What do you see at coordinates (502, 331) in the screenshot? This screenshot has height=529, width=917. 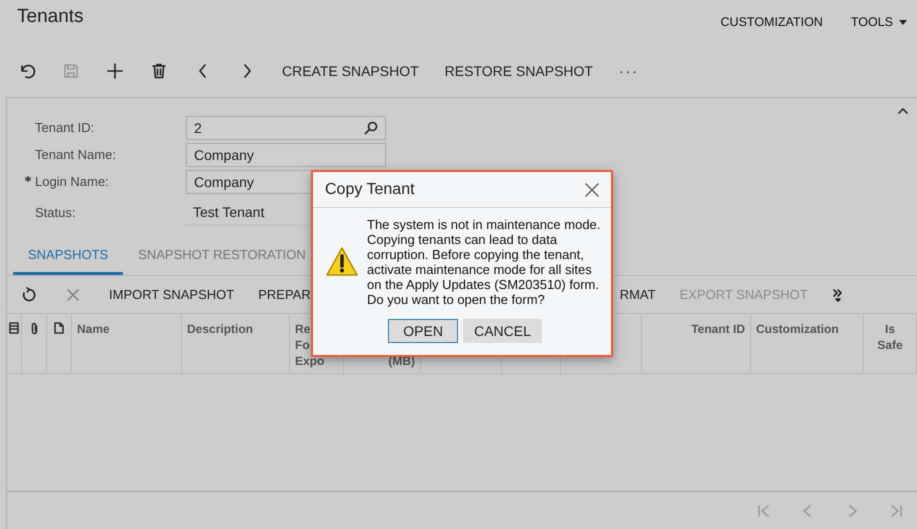 I see `cancel-button: CANCEL` at bounding box center [502, 331].